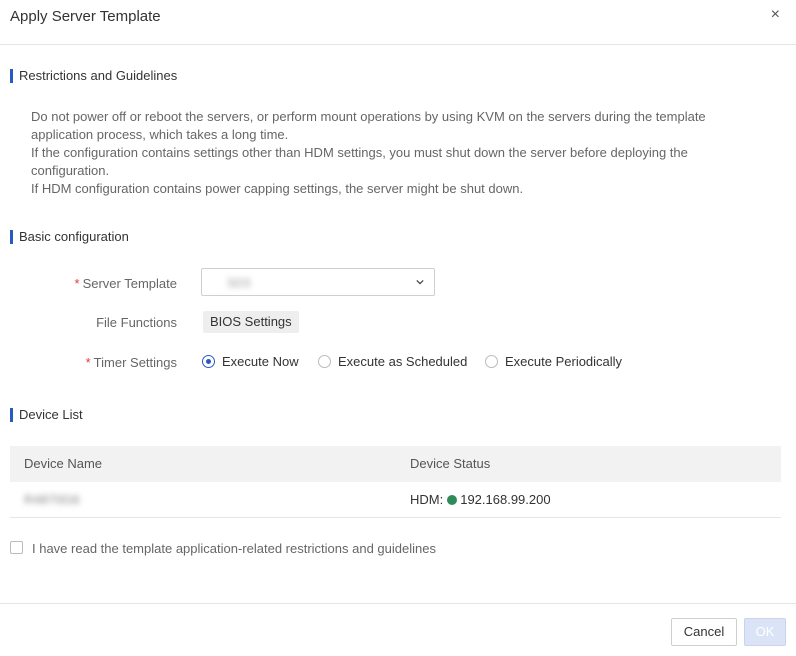  What do you see at coordinates (398, 22) in the screenshot?
I see `dialog-header: Apply Server Template ×` at bounding box center [398, 22].